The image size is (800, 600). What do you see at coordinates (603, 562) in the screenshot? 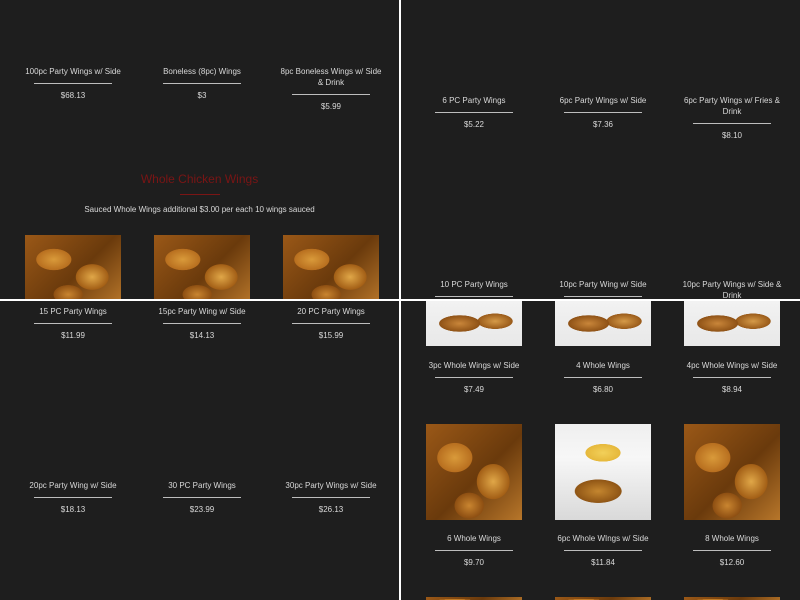
I see `menu-item-price: $11.84` at bounding box center [603, 562].